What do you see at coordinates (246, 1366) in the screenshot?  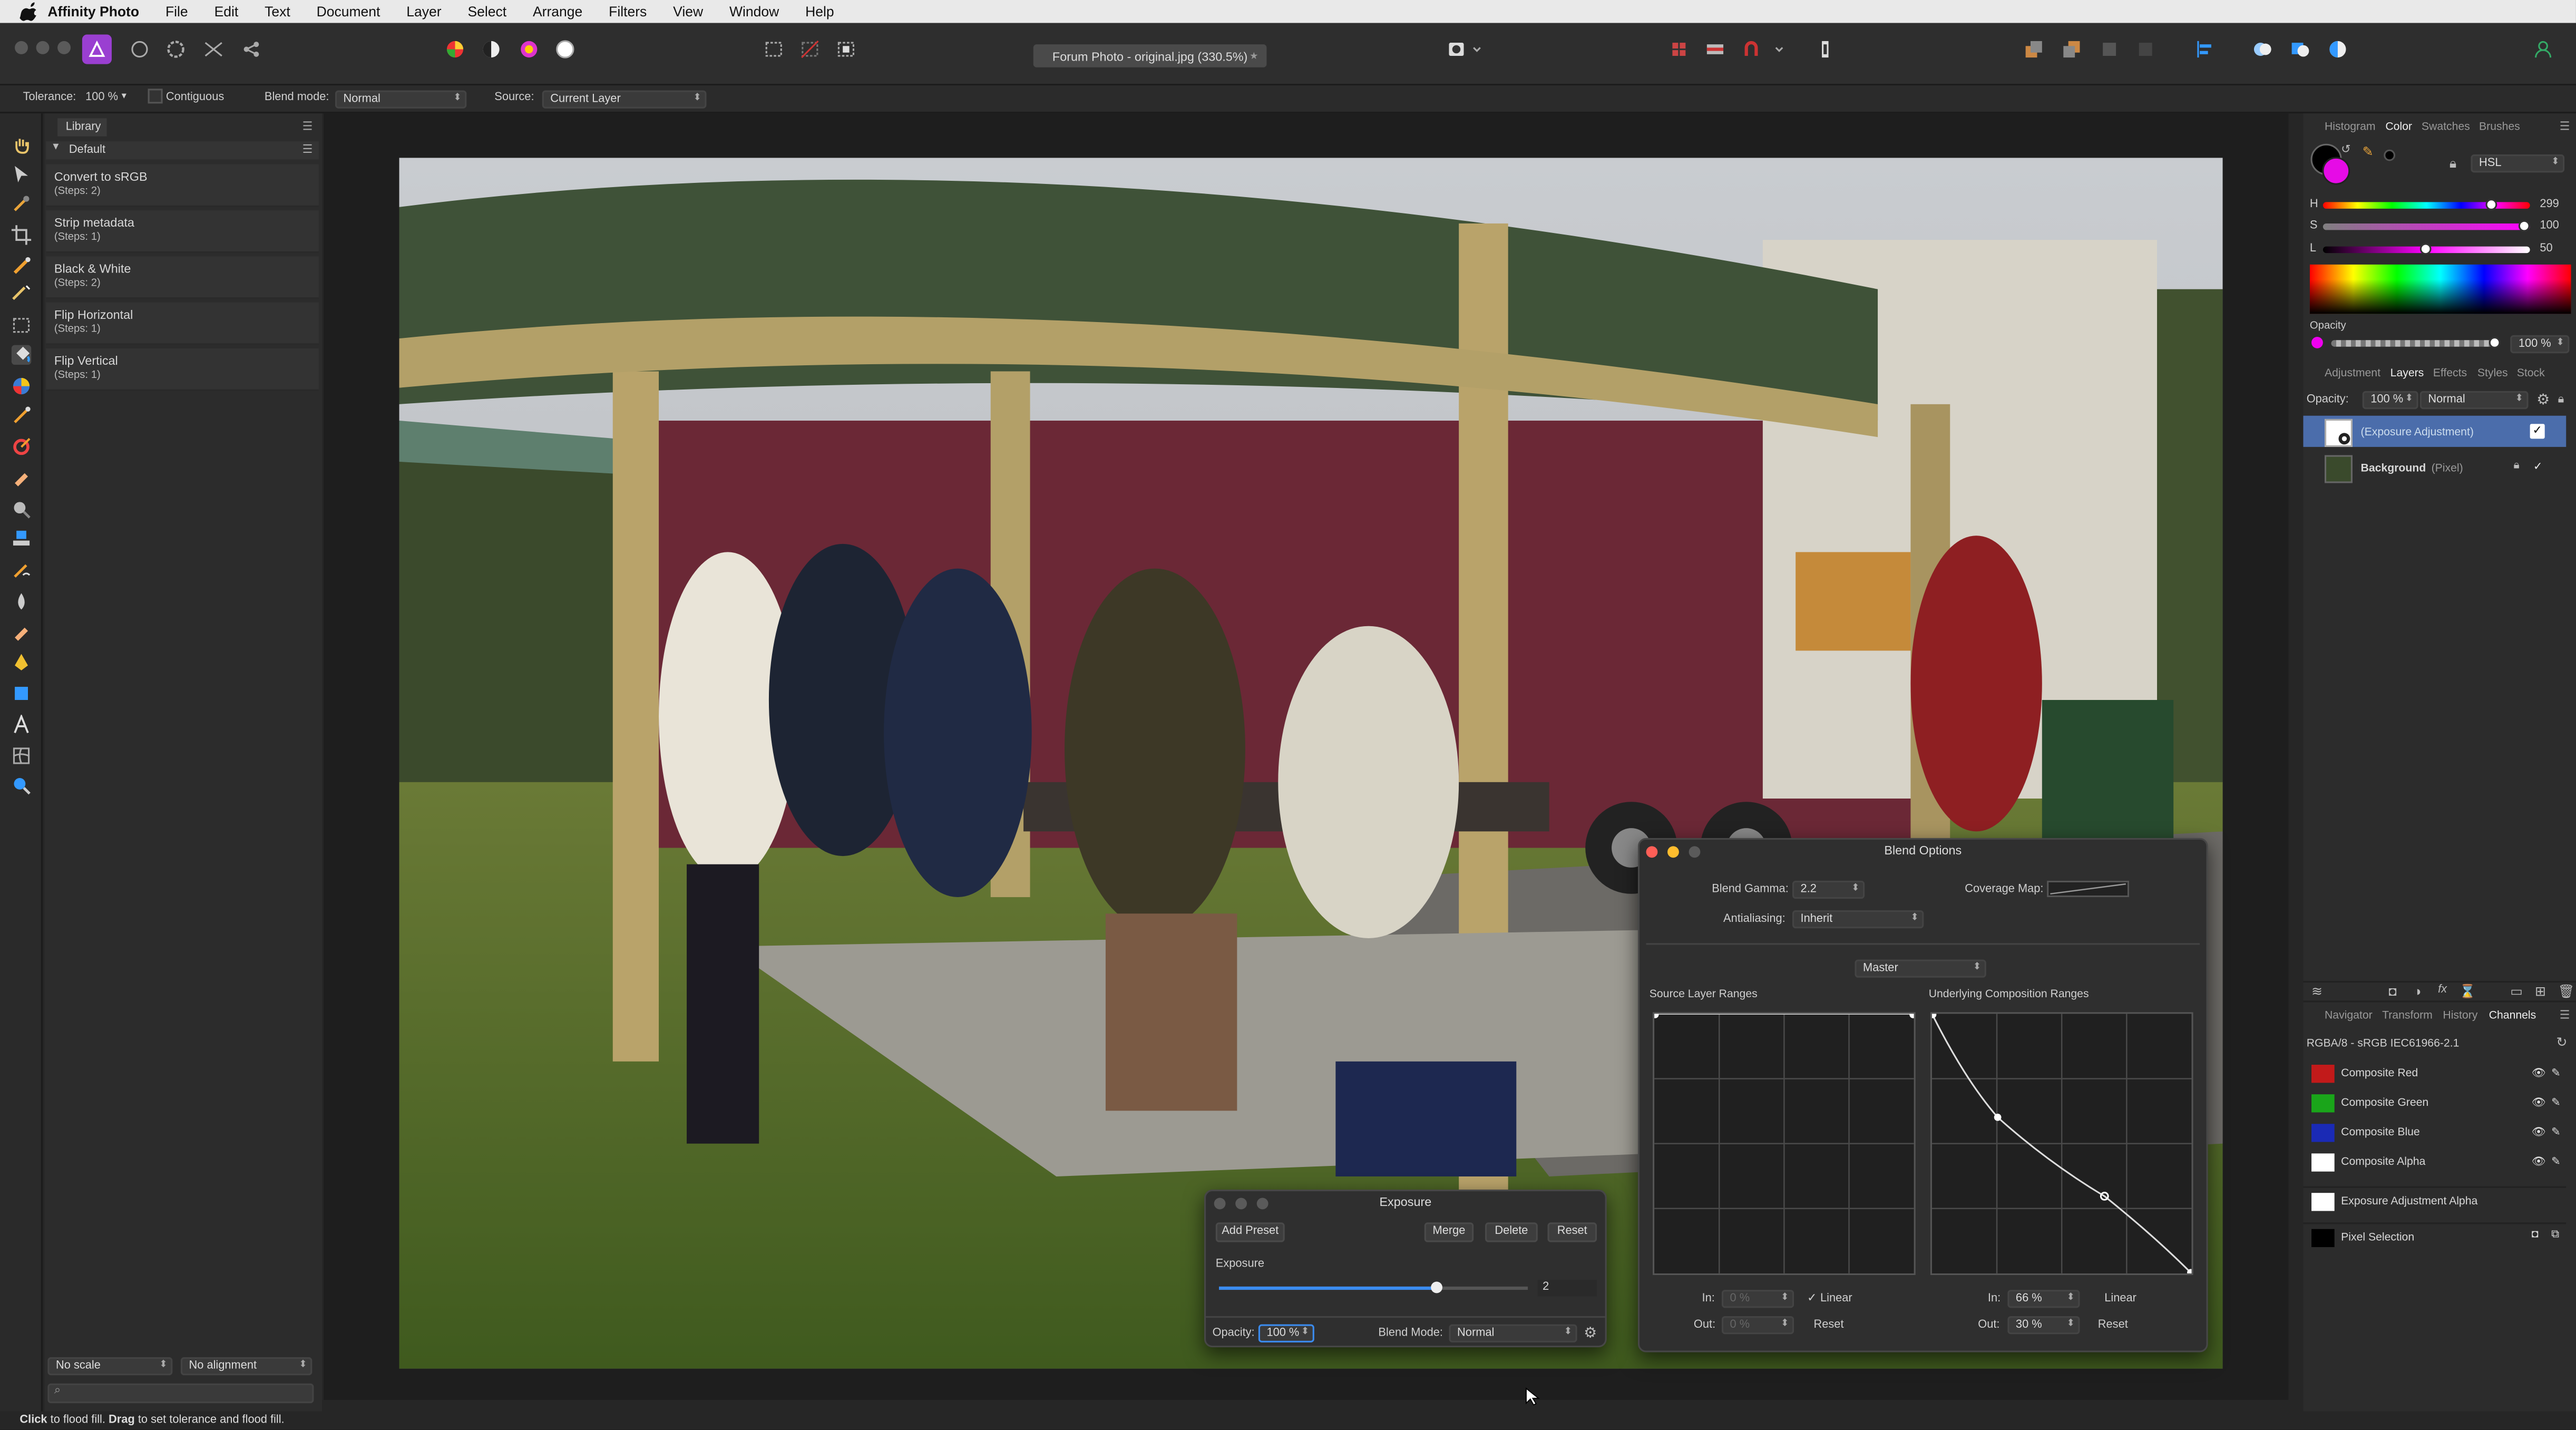 I see `alignment-select: No alignment` at bounding box center [246, 1366].